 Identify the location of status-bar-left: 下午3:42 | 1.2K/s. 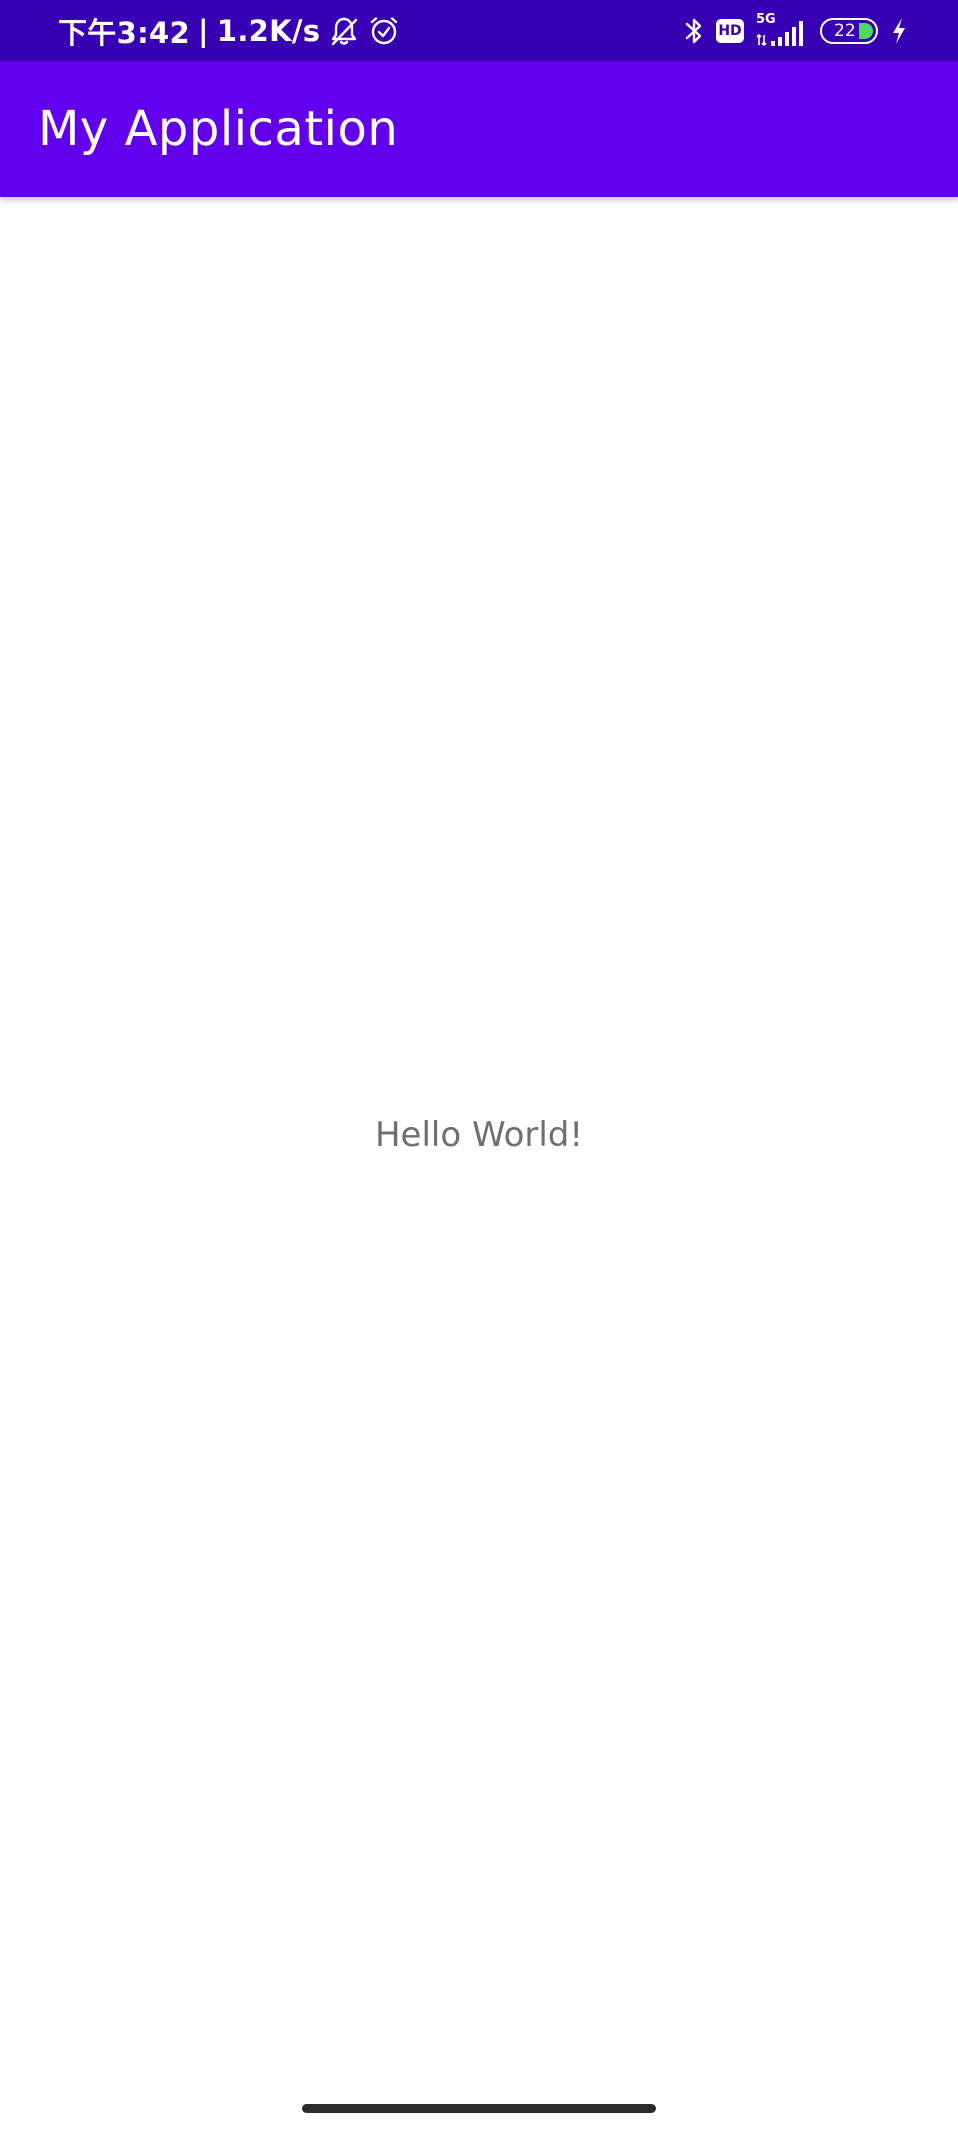
(229, 30).